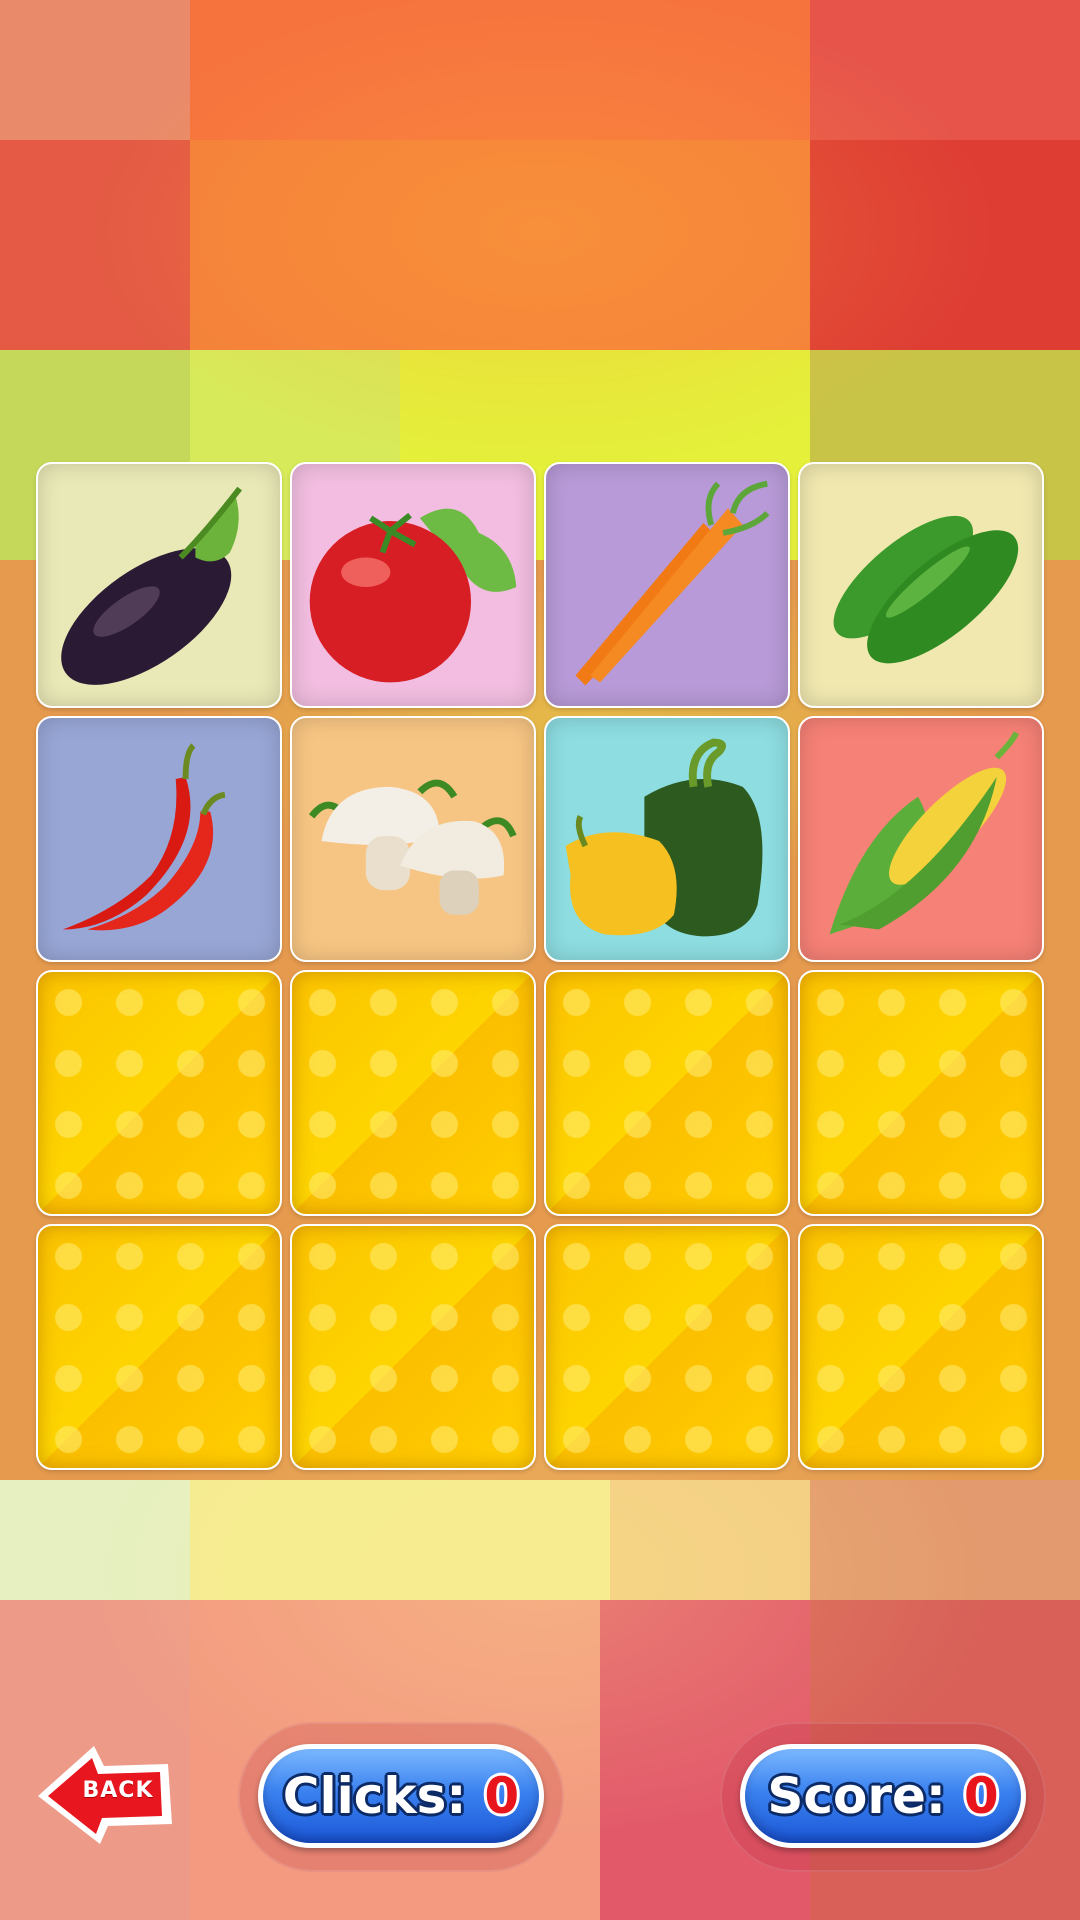 The width and height of the screenshot is (1080, 1920). Describe the element at coordinates (502, 1796) in the screenshot. I see `clicks-value: 0` at that location.